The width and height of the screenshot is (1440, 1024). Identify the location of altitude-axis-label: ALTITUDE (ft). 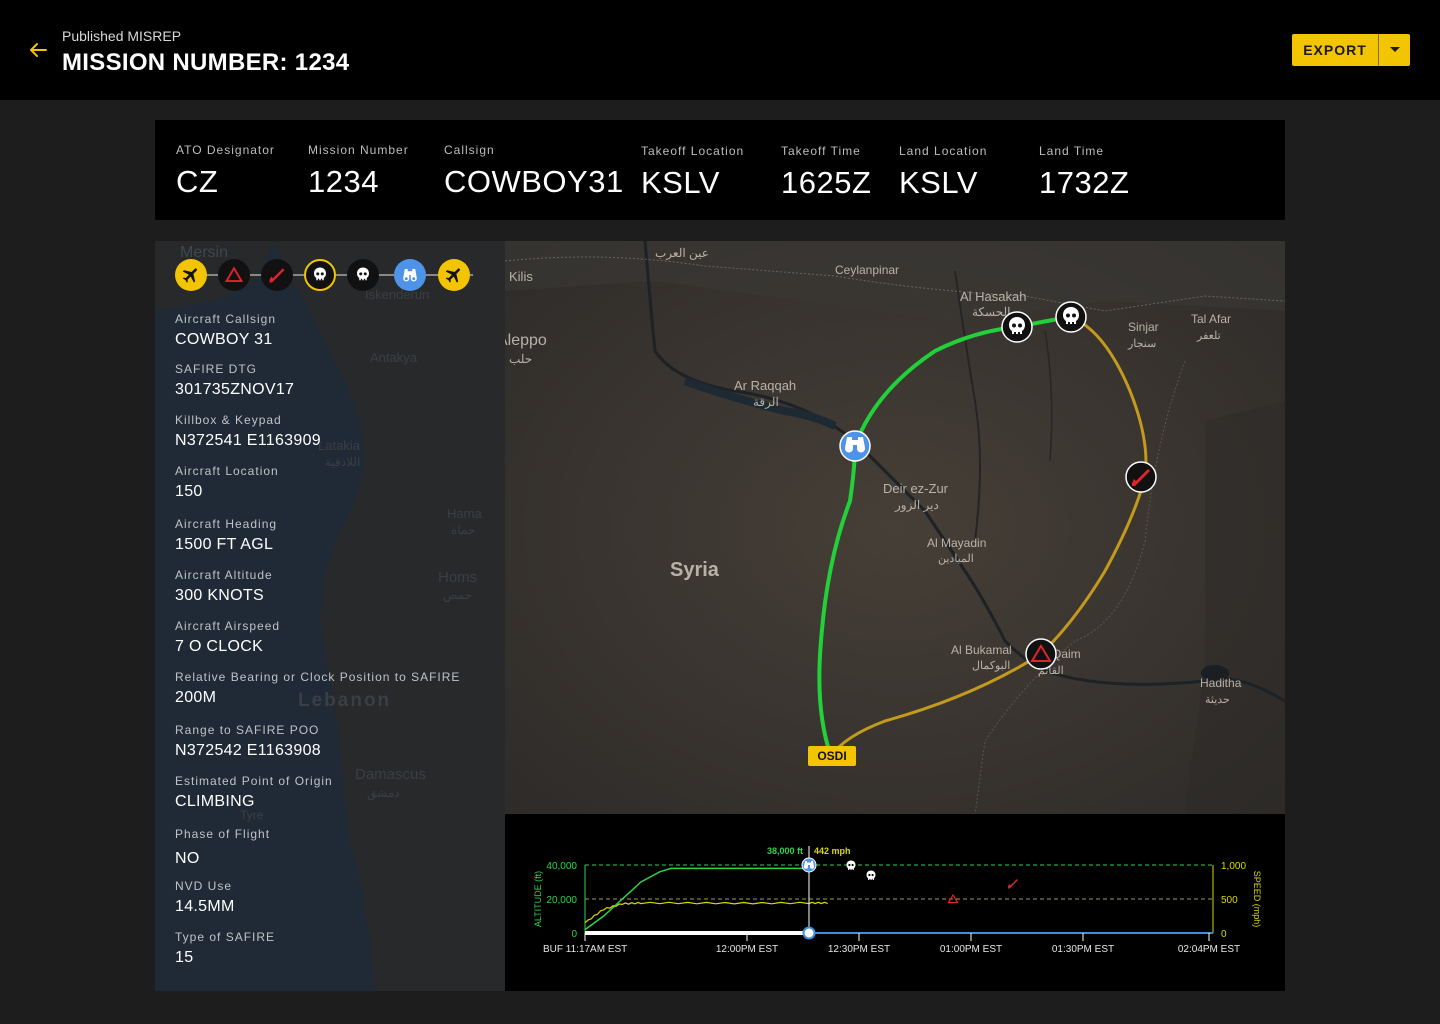
(538, 899).